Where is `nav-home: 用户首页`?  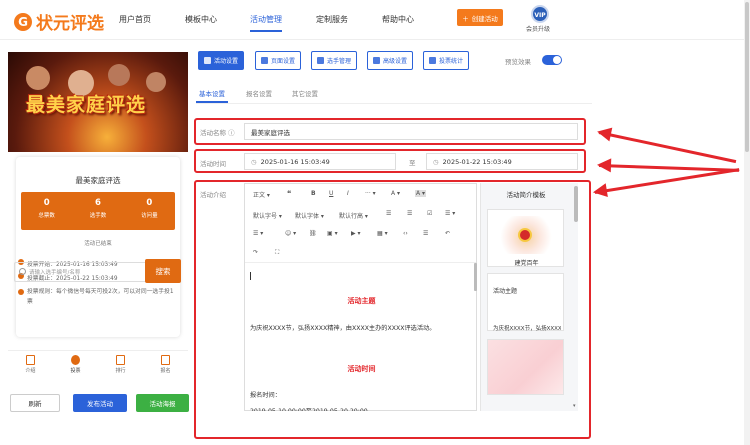 nav-home: 用户首页 is located at coordinates (135, 19).